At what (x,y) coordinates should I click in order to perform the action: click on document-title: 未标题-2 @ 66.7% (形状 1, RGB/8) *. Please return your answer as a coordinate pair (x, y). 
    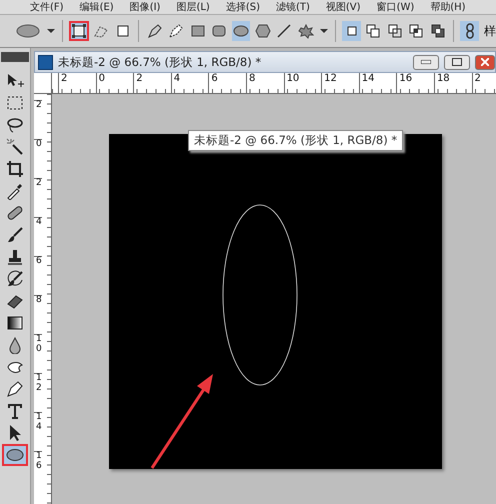
    Looking at the image, I should click on (160, 62).